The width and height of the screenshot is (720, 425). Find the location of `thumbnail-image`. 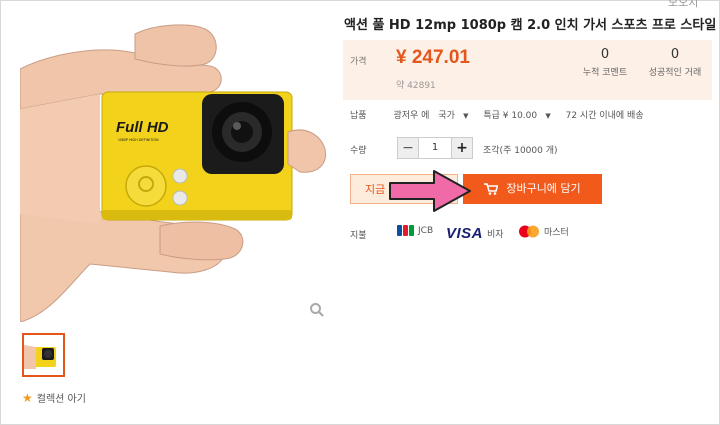

thumbnail-image is located at coordinates (43, 355).